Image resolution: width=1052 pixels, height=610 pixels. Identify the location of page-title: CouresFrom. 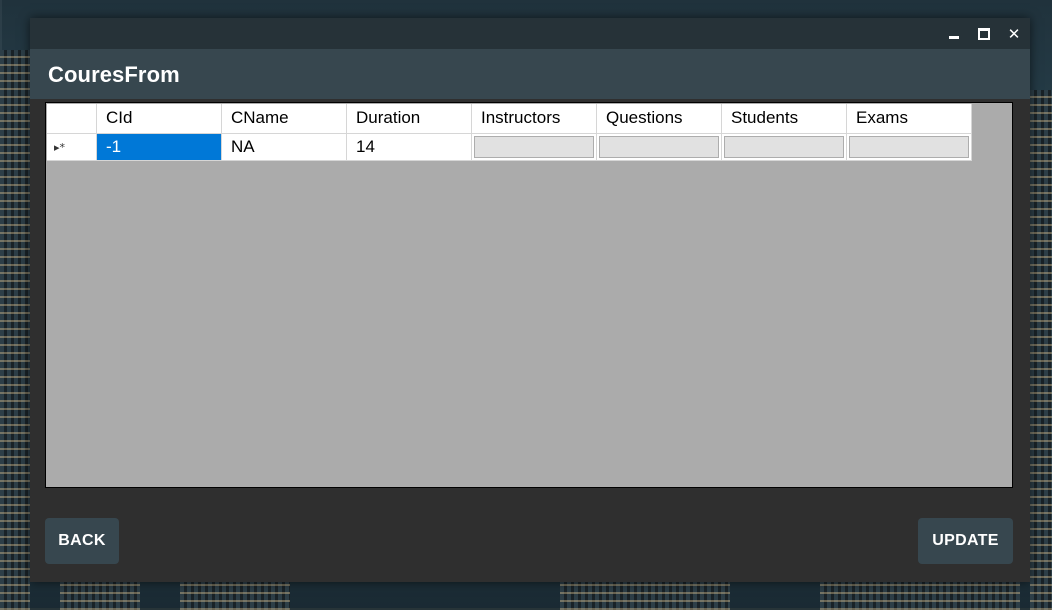
(114, 74).